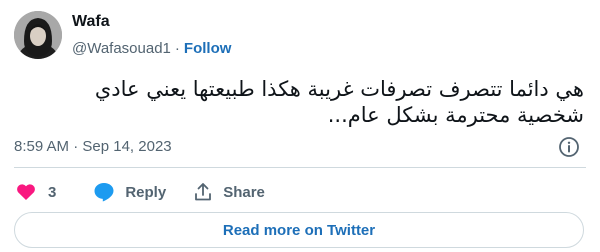 Image resolution: width=600 pixels, height=252 pixels. I want to click on like-button: 3, so click(36, 192).